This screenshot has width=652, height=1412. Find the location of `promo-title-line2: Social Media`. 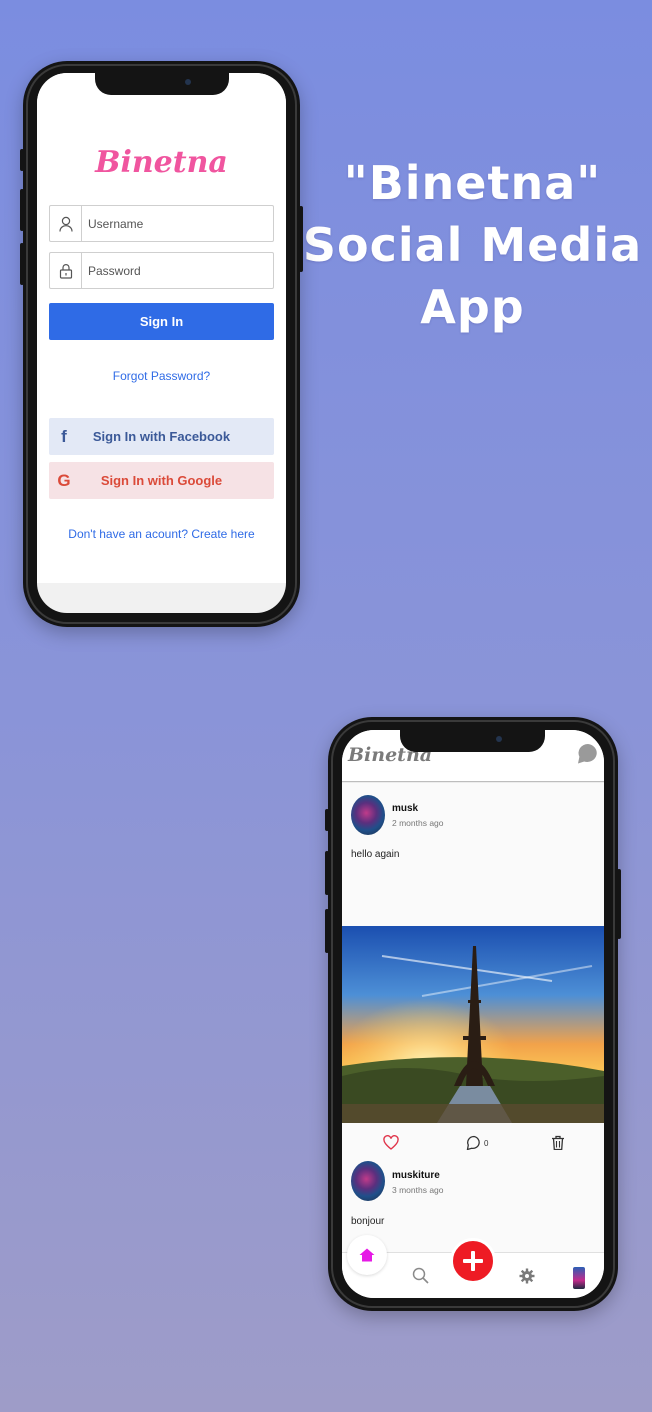

promo-title-line2: Social Media is located at coordinates (472, 245).